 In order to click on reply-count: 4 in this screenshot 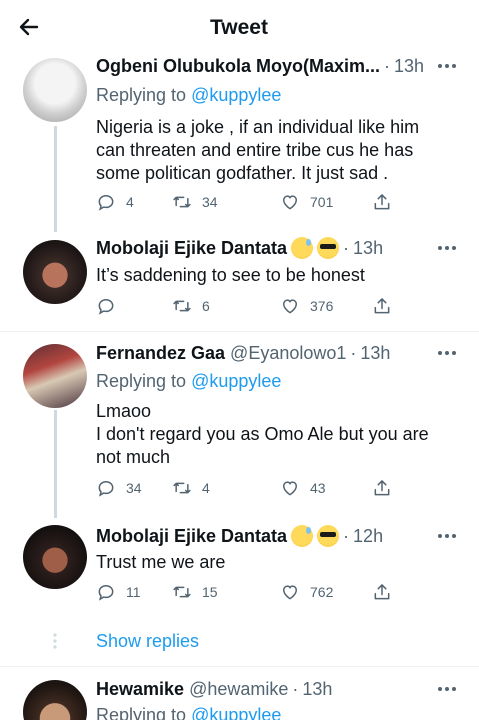, I will do `click(130, 202)`.